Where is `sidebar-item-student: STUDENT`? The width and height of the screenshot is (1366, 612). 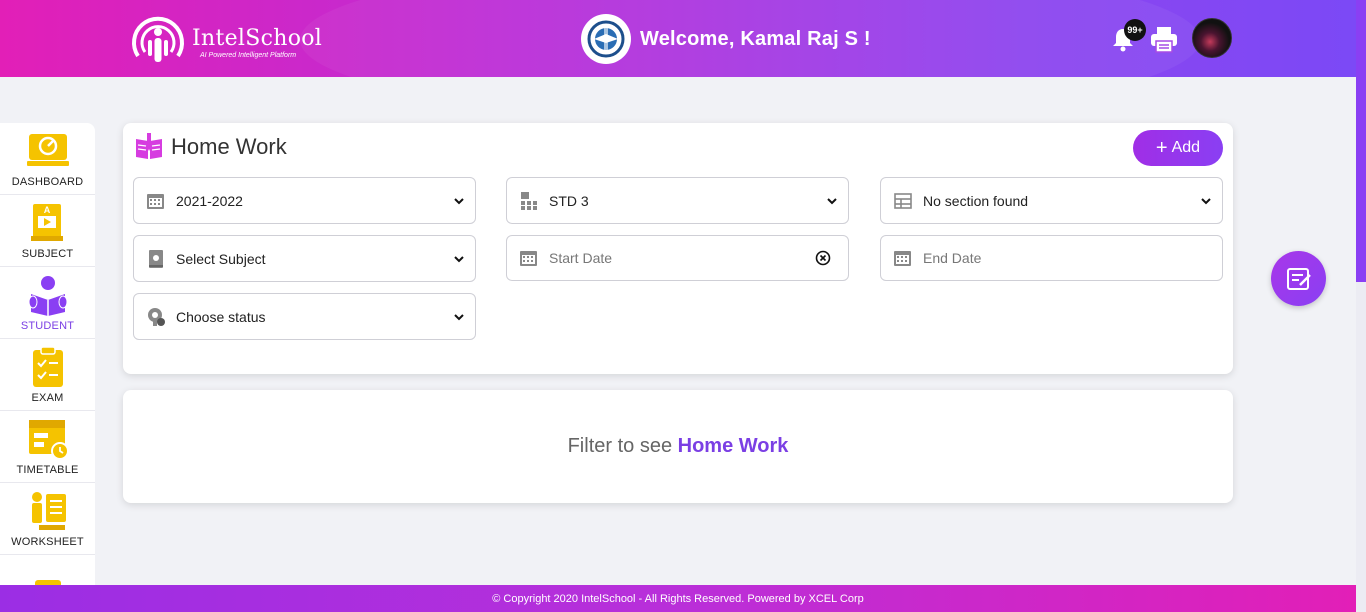
sidebar-item-student: STUDENT is located at coordinates (47, 303).